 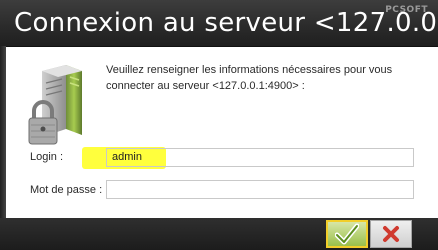 What do you see at coordinates (56, 108) in the screenshot?
I see `server-lock-icon` at bounding box center [56, 108].